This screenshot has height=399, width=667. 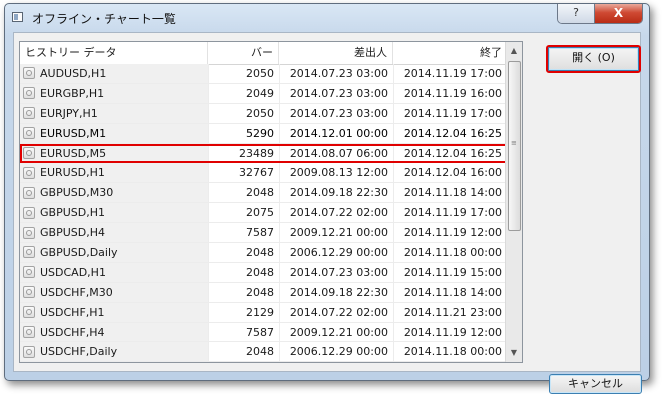 I want to click on symbol-label: EURGBP,H1, so click(x=72, y=93).